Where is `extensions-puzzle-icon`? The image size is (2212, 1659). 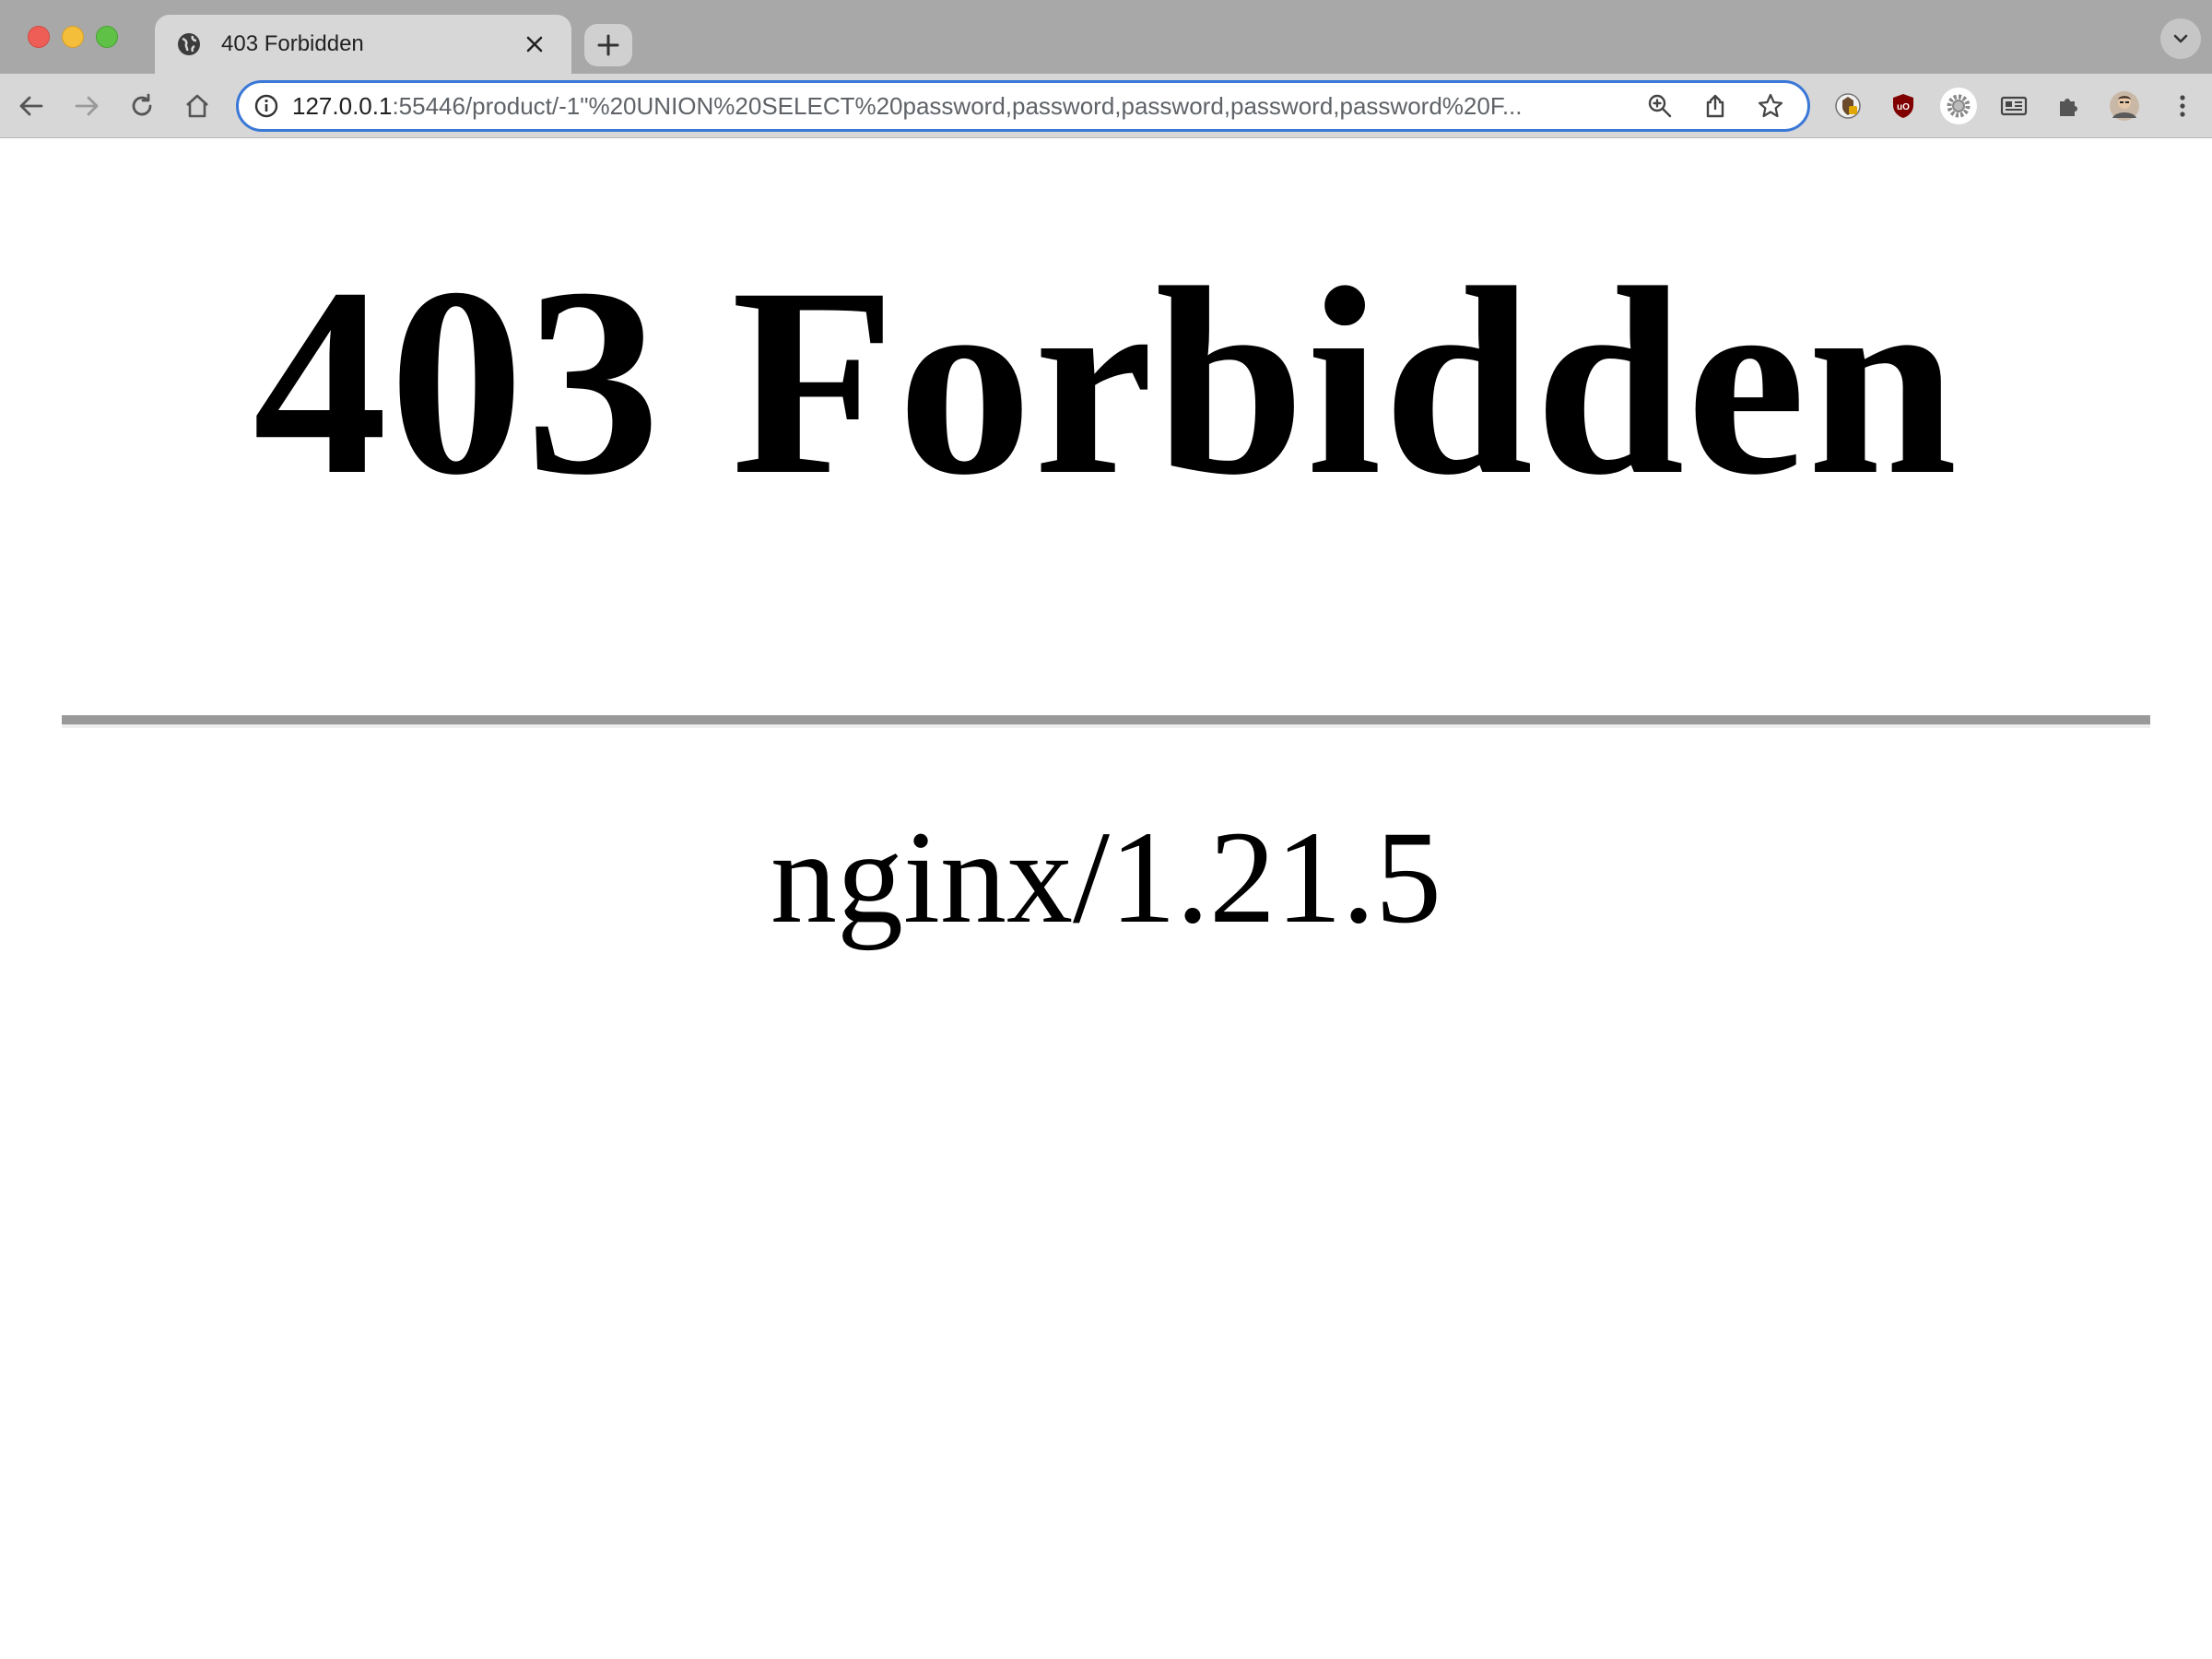 extensions-puzzle-icon is located at coordinates (2069, 106).